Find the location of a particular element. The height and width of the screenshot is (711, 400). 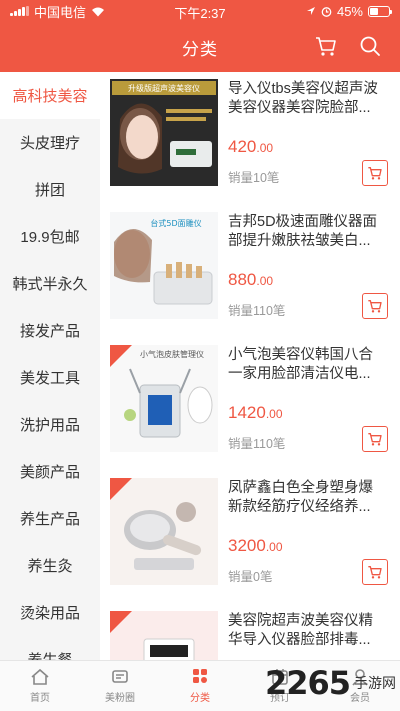

search-icon is located at coordinates (370, 46).